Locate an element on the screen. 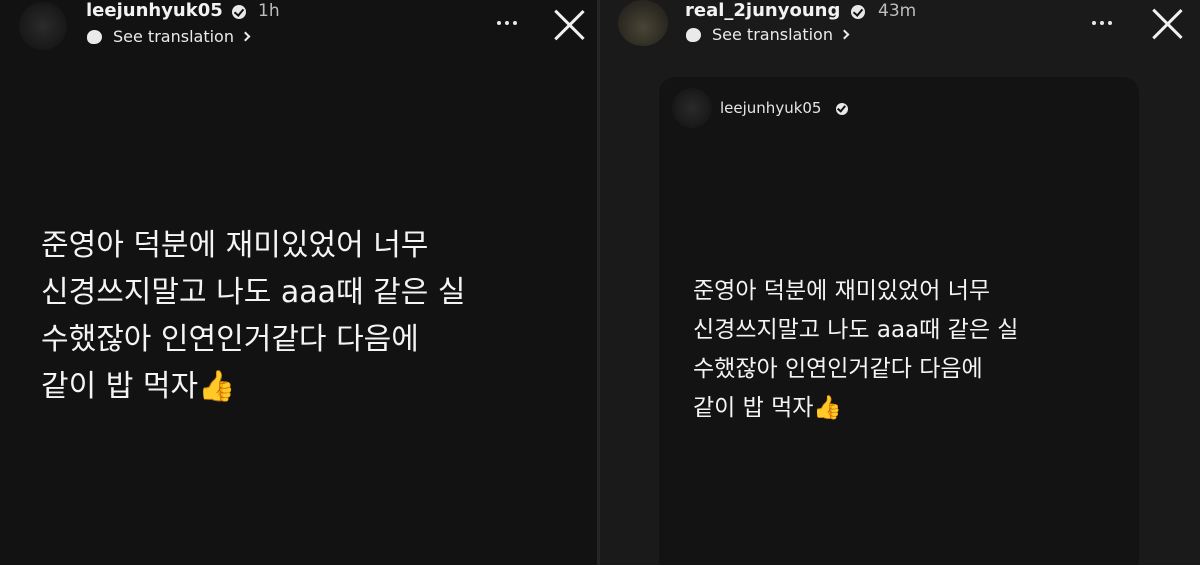 The width and height of the screenshot is (1200, 565). timestamp: 1h is located at coordinates (269, 11).